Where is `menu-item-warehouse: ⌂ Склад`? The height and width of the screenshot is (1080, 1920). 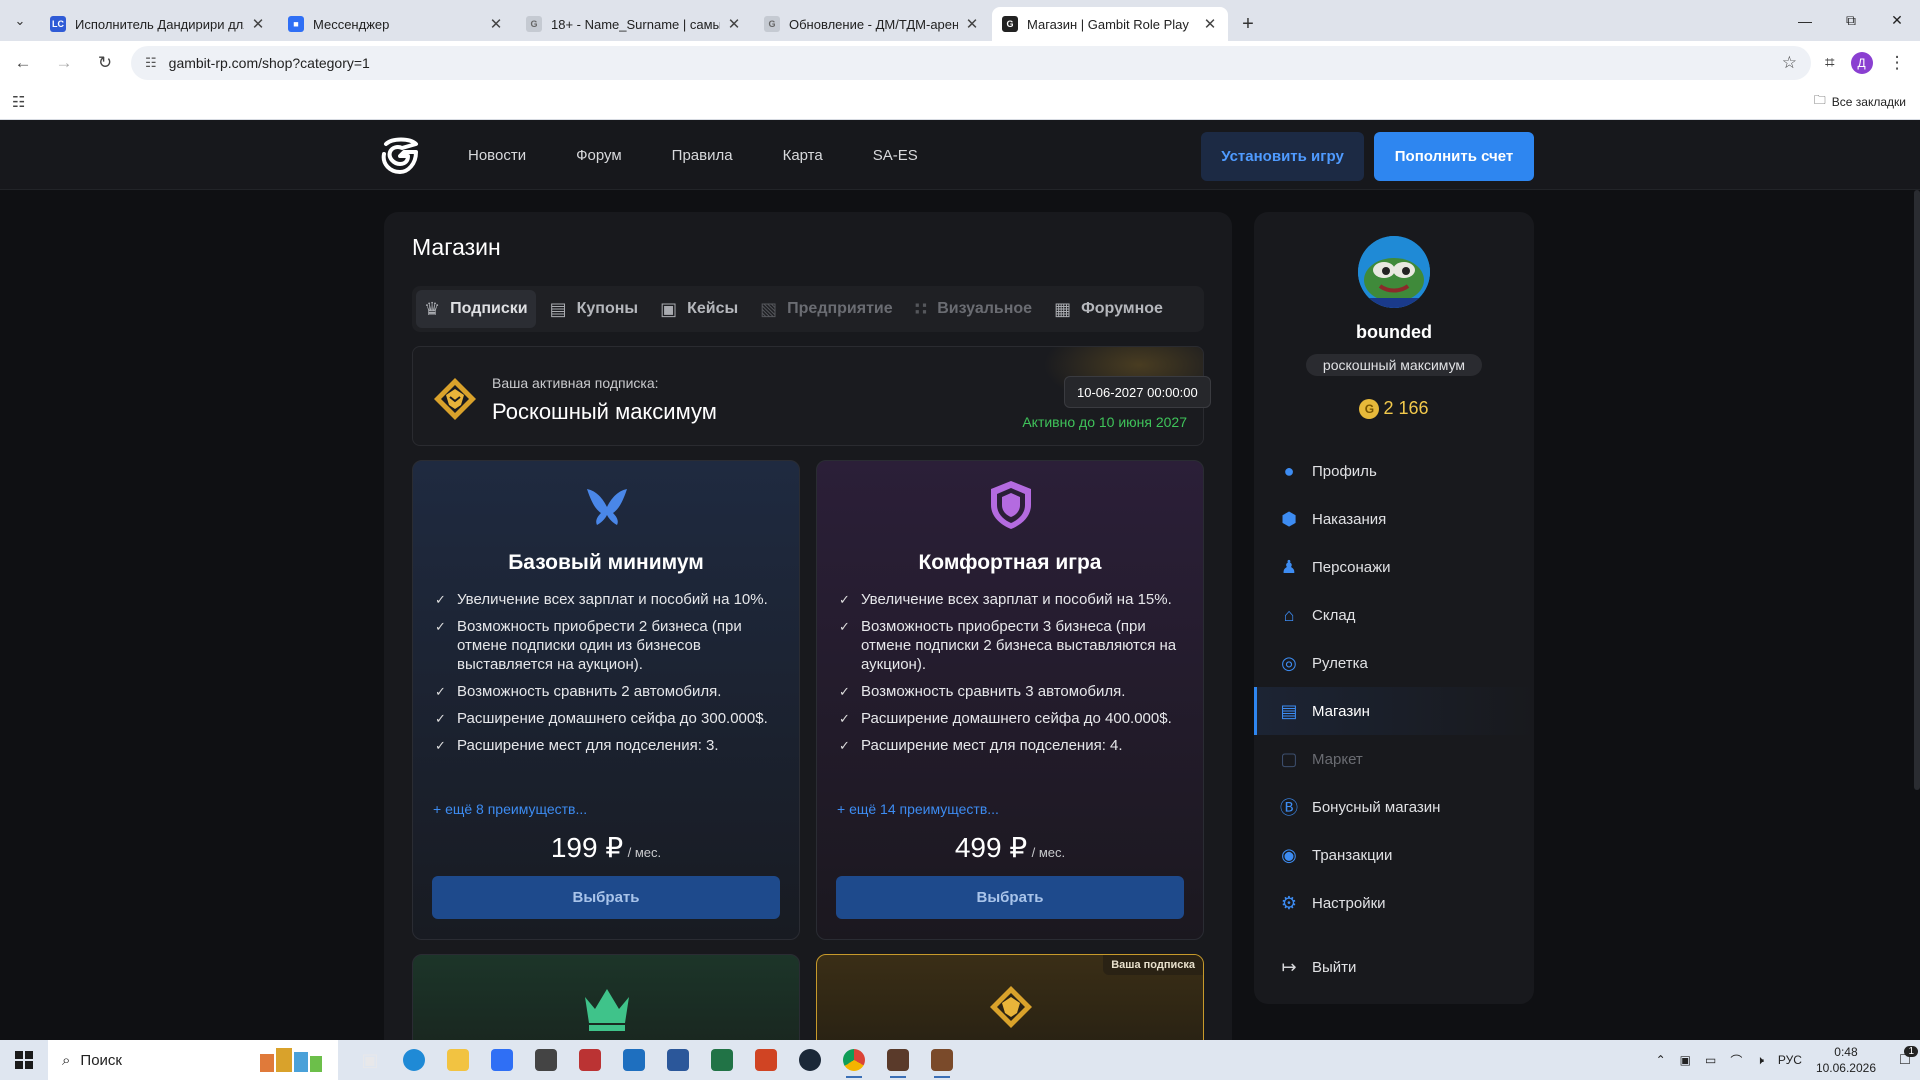 menu-item-warehouse: ⌂ Склад is located at coordinates (1394, 615).